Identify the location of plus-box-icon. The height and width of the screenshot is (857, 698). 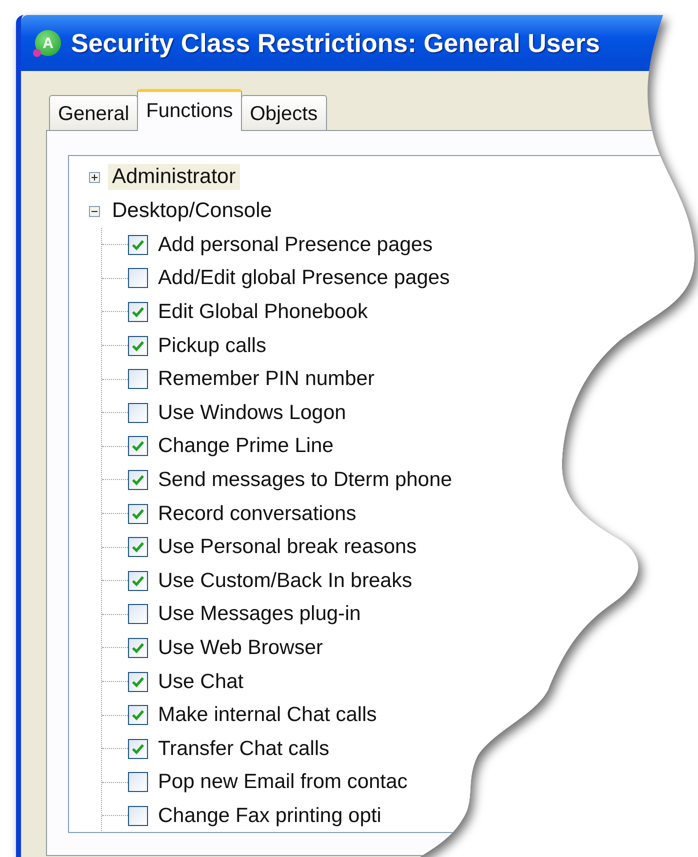
(94, 177).